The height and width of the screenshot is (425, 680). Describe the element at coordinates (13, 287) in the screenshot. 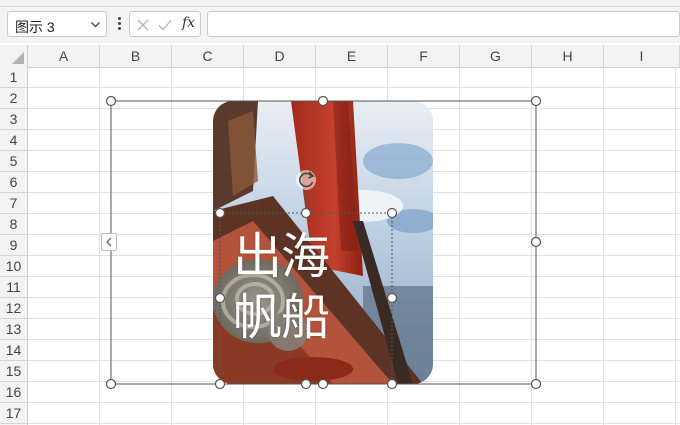

I see `row-header-11: 11` at that location.